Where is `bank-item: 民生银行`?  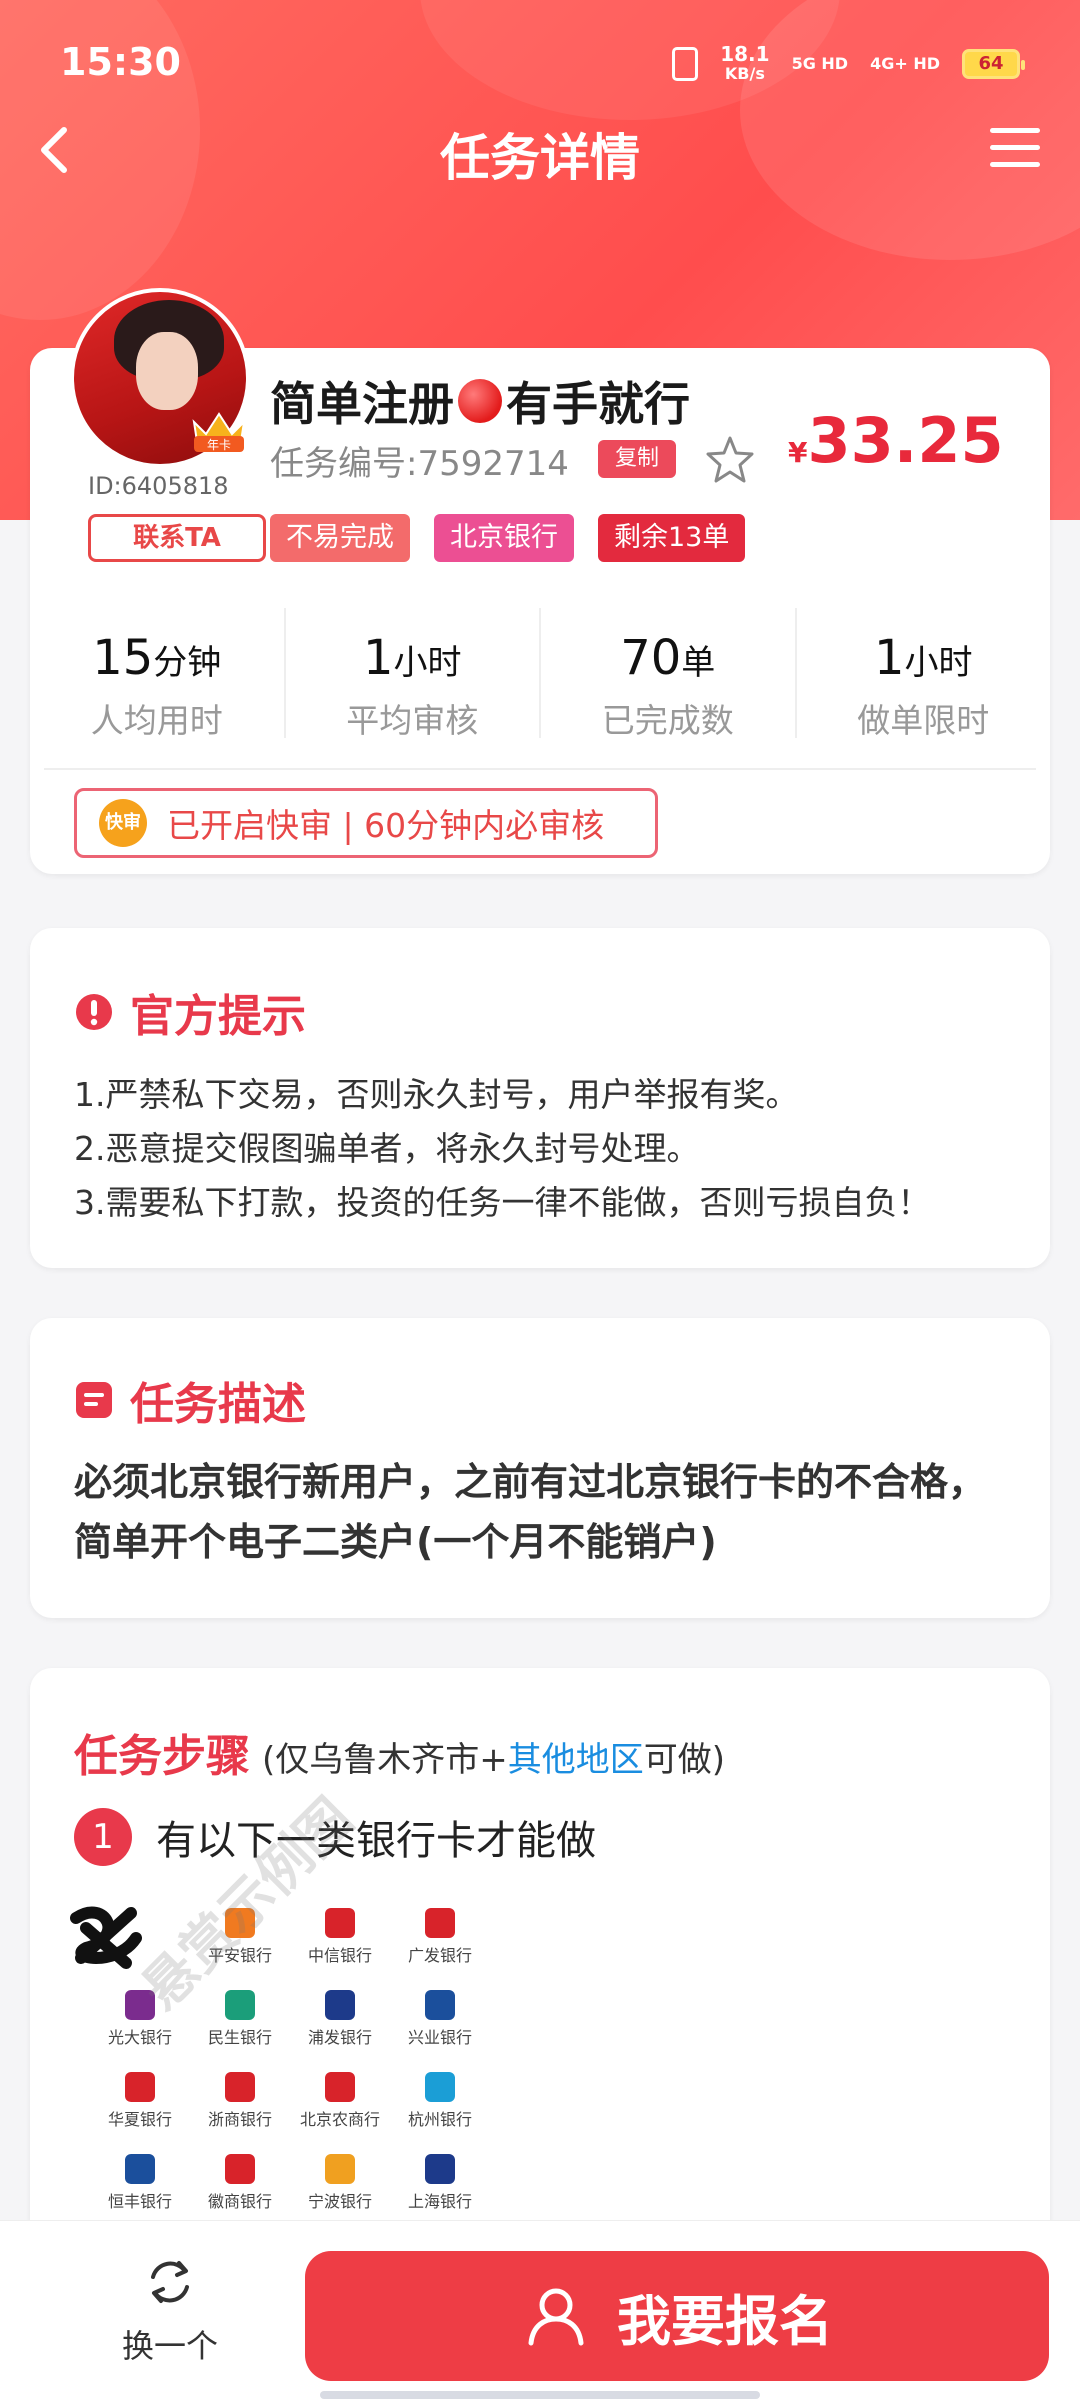
bank-item: 民生银行 is located at coordinates (240, 2019).